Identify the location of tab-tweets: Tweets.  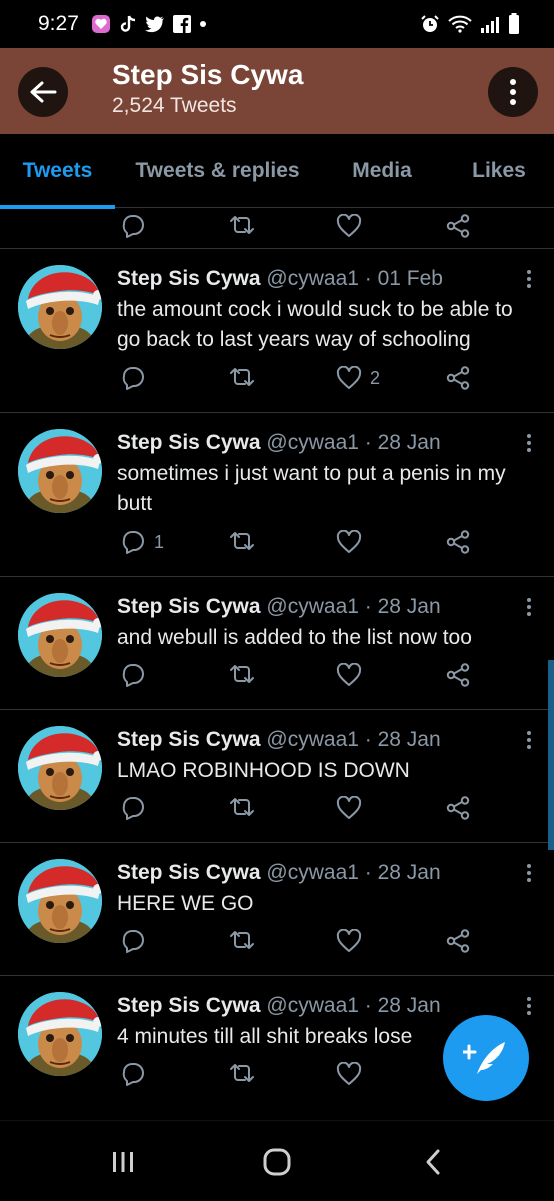
(57, 171).